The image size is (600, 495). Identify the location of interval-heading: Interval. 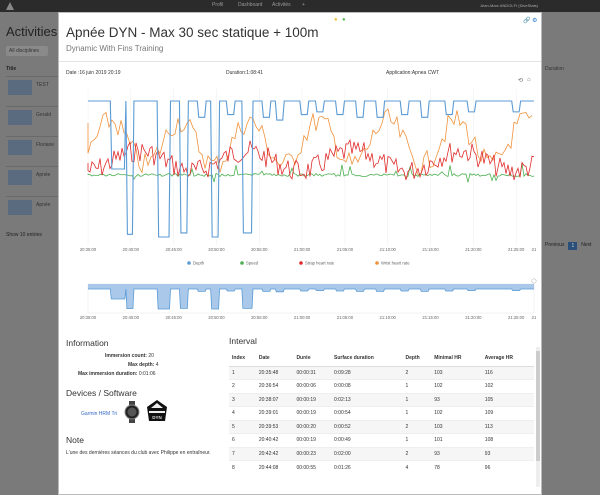
(243, 341).